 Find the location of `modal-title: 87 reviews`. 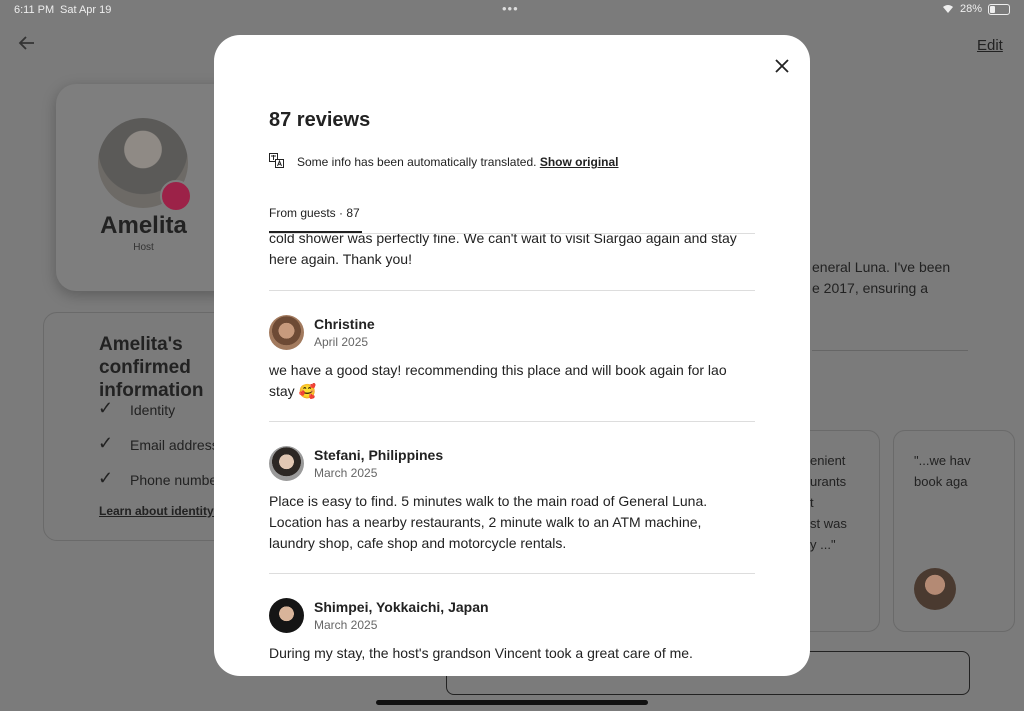

modal-title: 87 reviews is located at coordinates (320, 120).